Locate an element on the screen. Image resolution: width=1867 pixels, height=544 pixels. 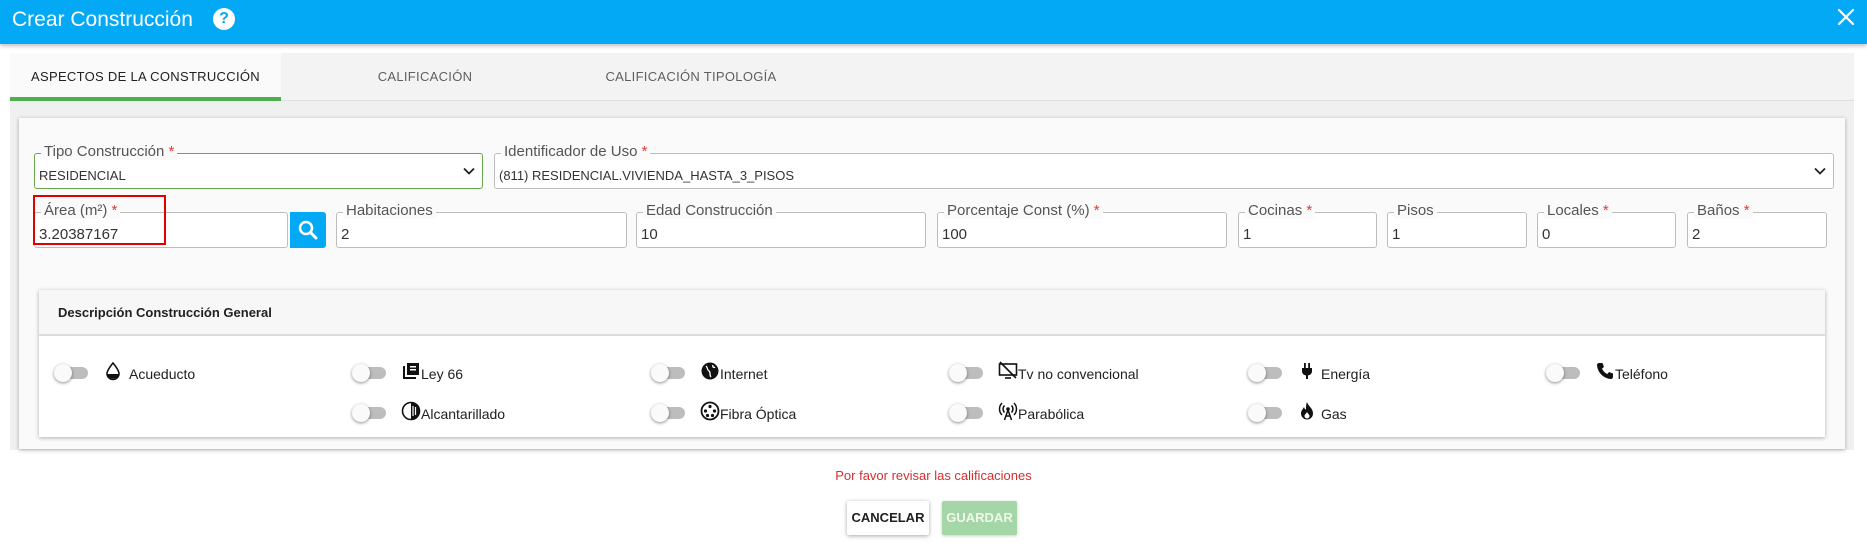
tipo-construccion-select: Tipo Construcción * RESIDENCIAL is located at coordinates (258, 166).